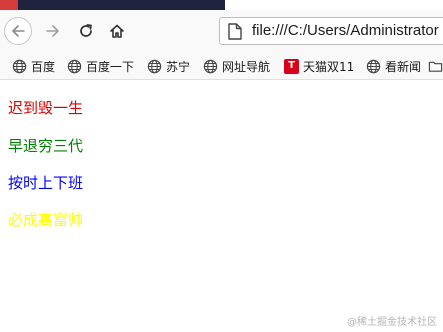 The width and height of the screenshot is (443, 332). I want to click on bookmark-label: 苏宁, so click(178, 66).